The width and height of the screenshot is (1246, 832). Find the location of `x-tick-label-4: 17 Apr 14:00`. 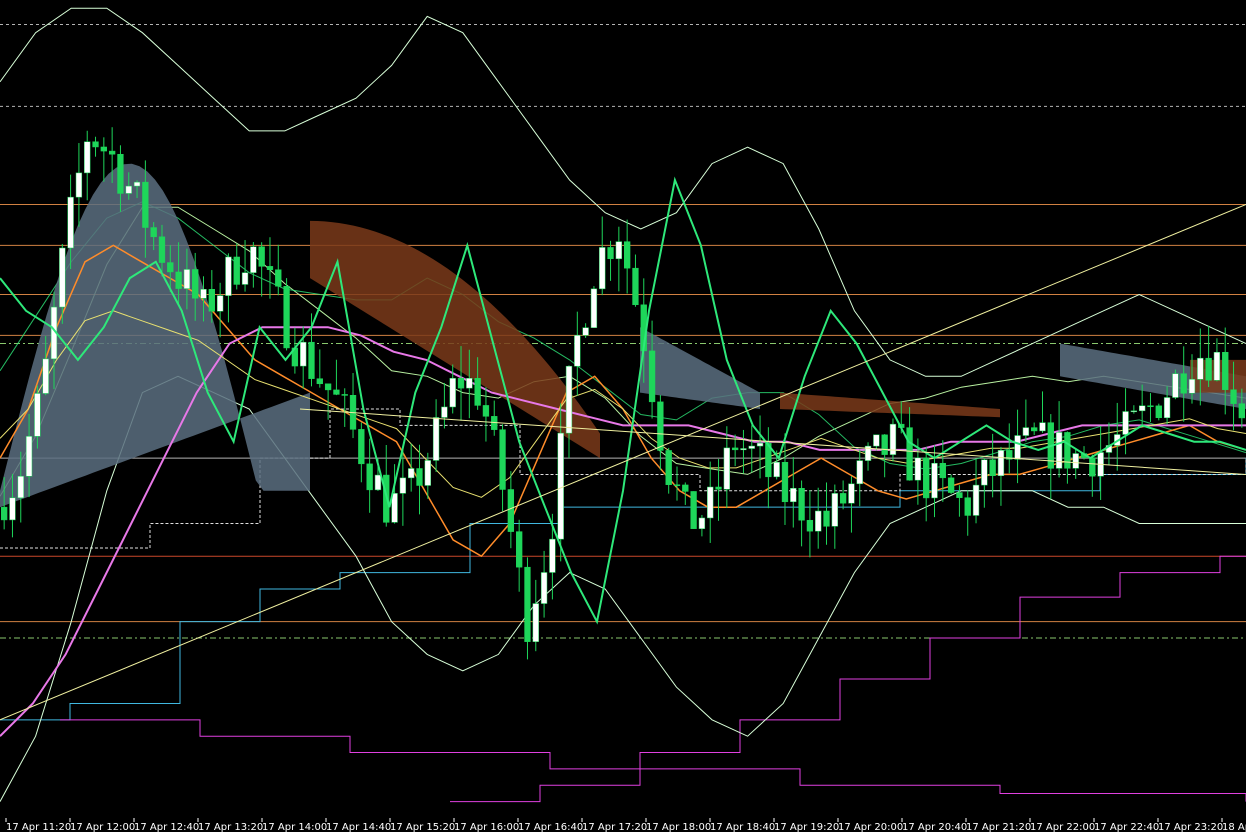

x-tick-label-4: 17 Apr 14:00 is located at coordinates (294, 827).